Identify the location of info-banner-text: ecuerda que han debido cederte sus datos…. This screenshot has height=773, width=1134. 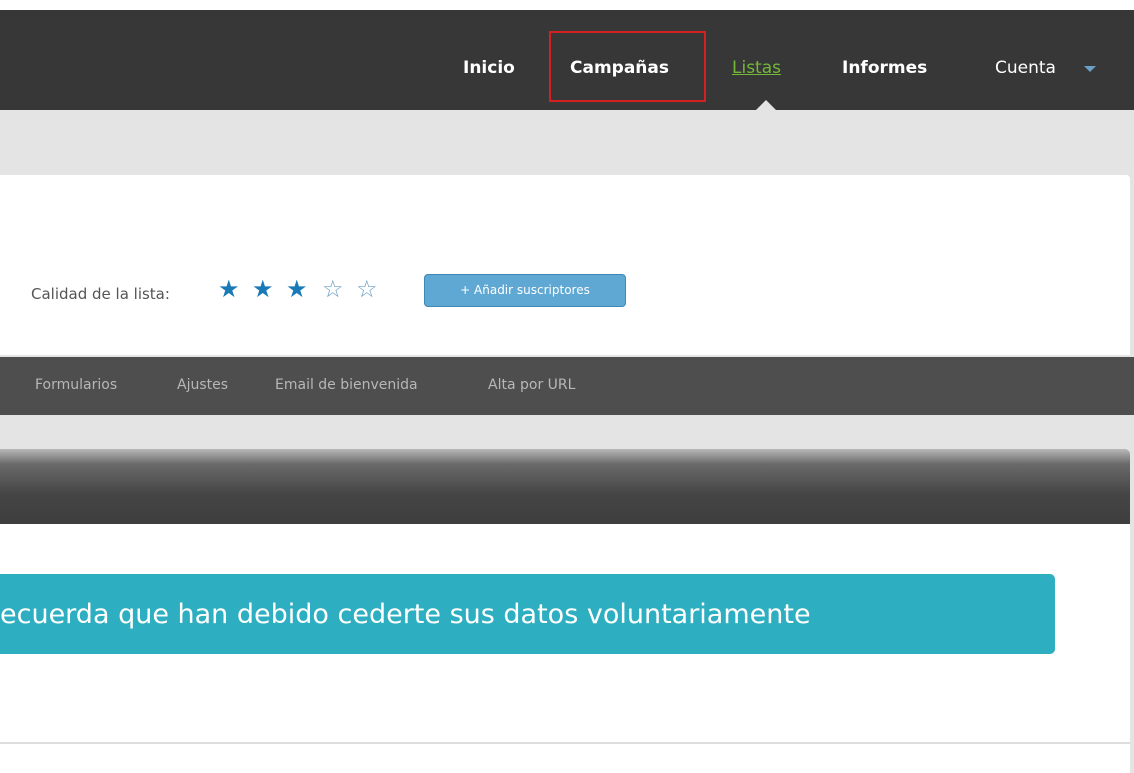
(405, 614).